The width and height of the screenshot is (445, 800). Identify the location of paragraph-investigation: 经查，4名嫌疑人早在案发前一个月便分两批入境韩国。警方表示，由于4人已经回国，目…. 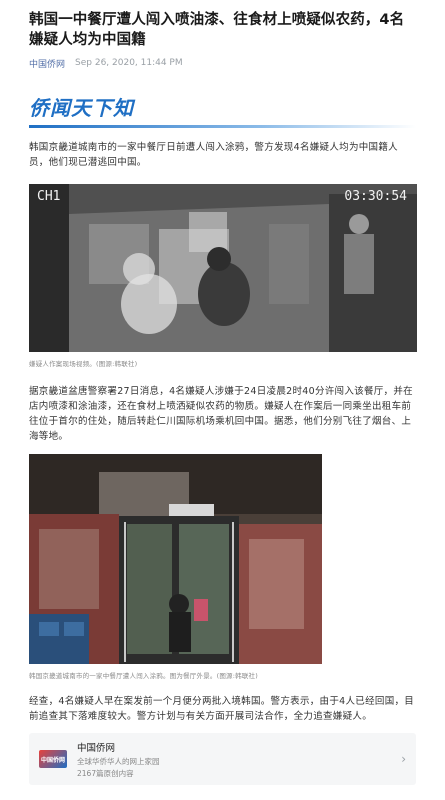
(222, 709).